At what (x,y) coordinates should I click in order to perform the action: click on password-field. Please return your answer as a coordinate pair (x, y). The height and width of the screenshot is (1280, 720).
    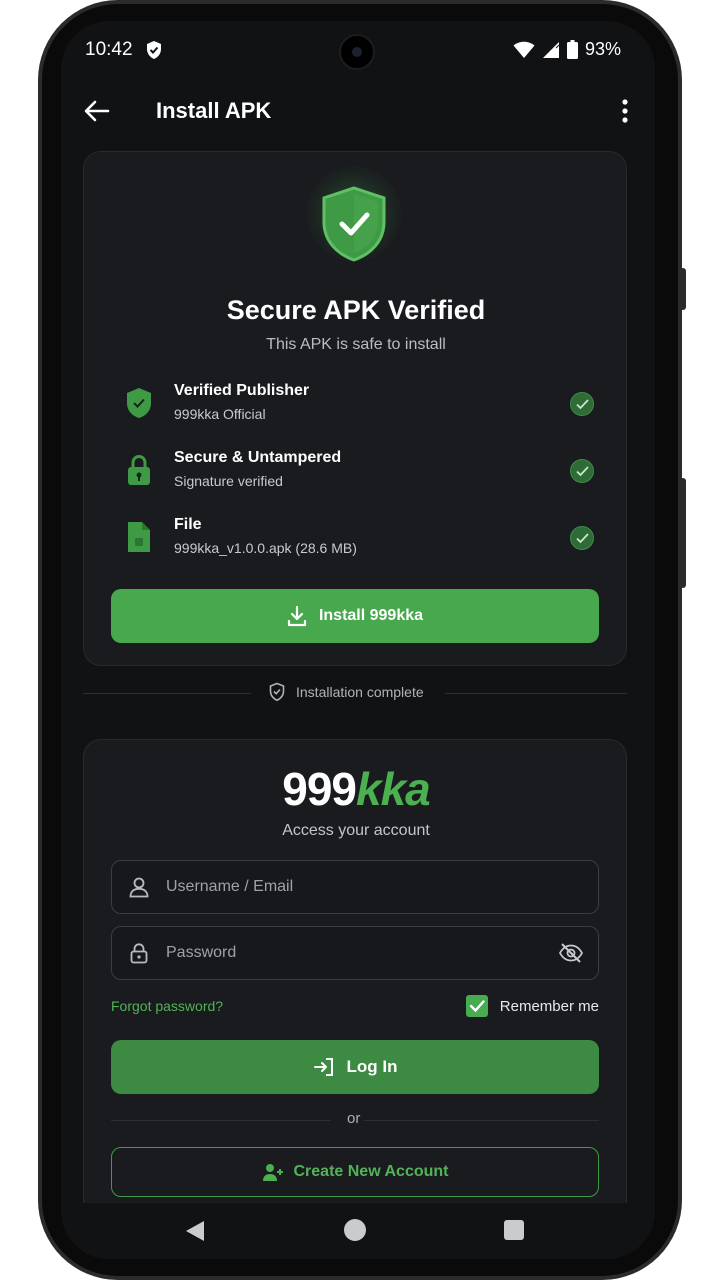
    Looking at the image, I should click on (355, 953).